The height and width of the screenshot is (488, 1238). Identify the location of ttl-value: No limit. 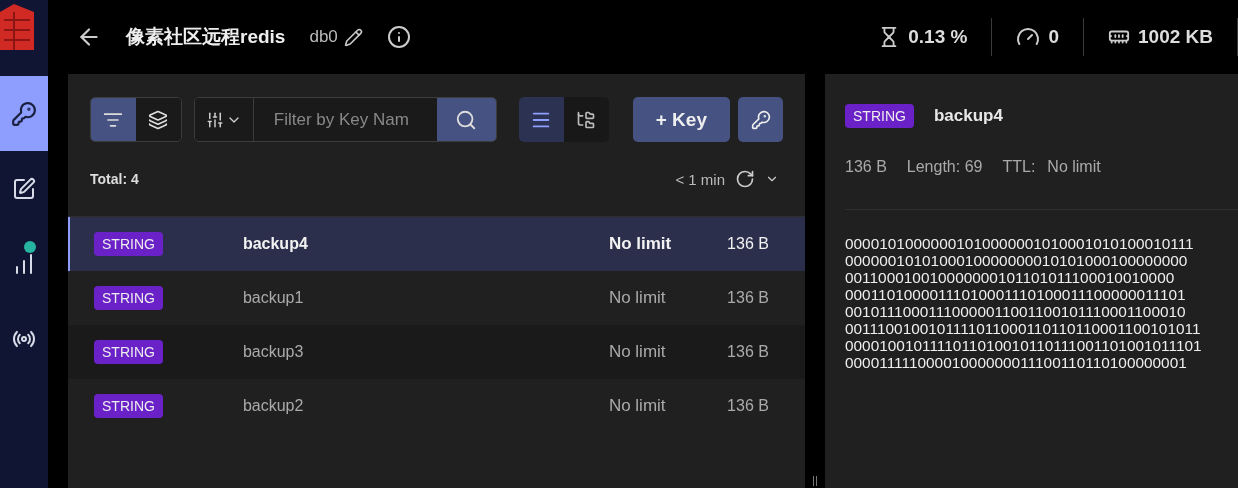
(1074, 167).